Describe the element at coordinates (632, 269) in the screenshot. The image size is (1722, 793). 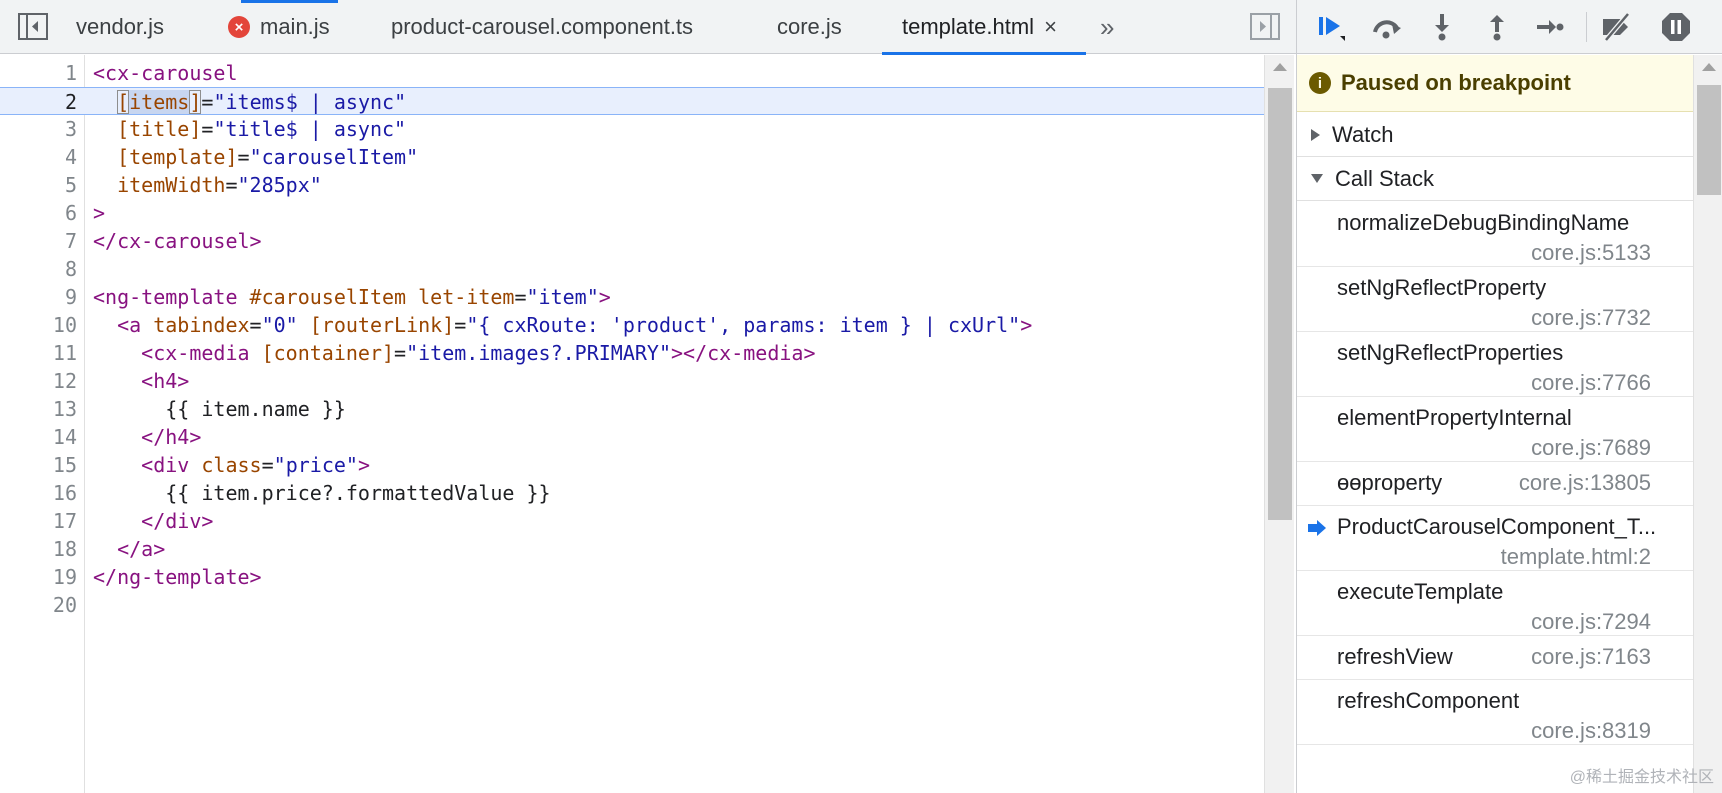
I see `code-line: 8` at that location.